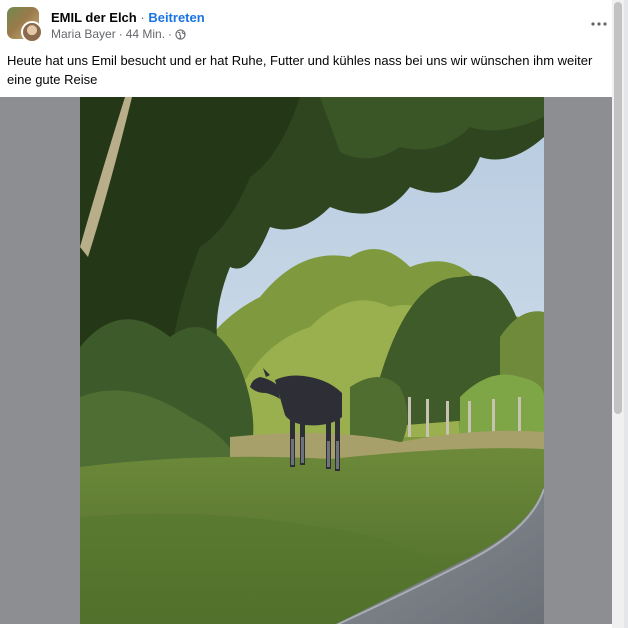 The width and height of the screenshot is (628, 628). I want to click on post-meta-line: Maria Bayer · 44 Min. ·, so click(118, 34).